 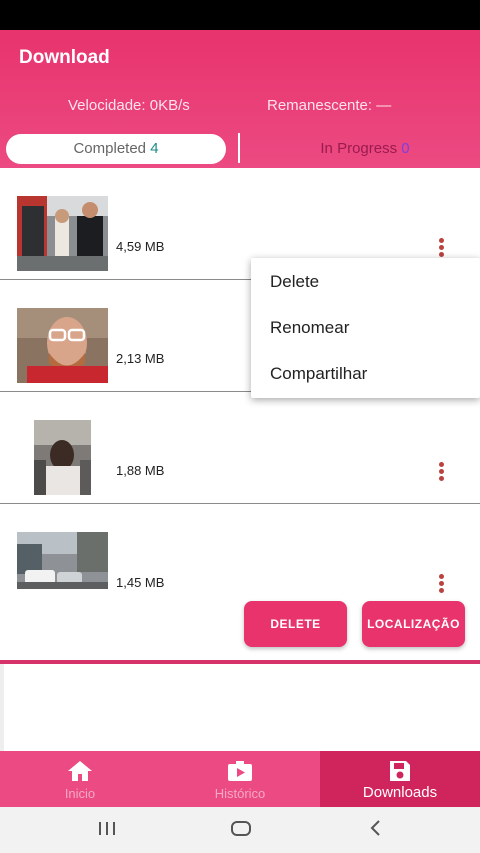 I want to click on back-icon, so click(x=376, y=830).